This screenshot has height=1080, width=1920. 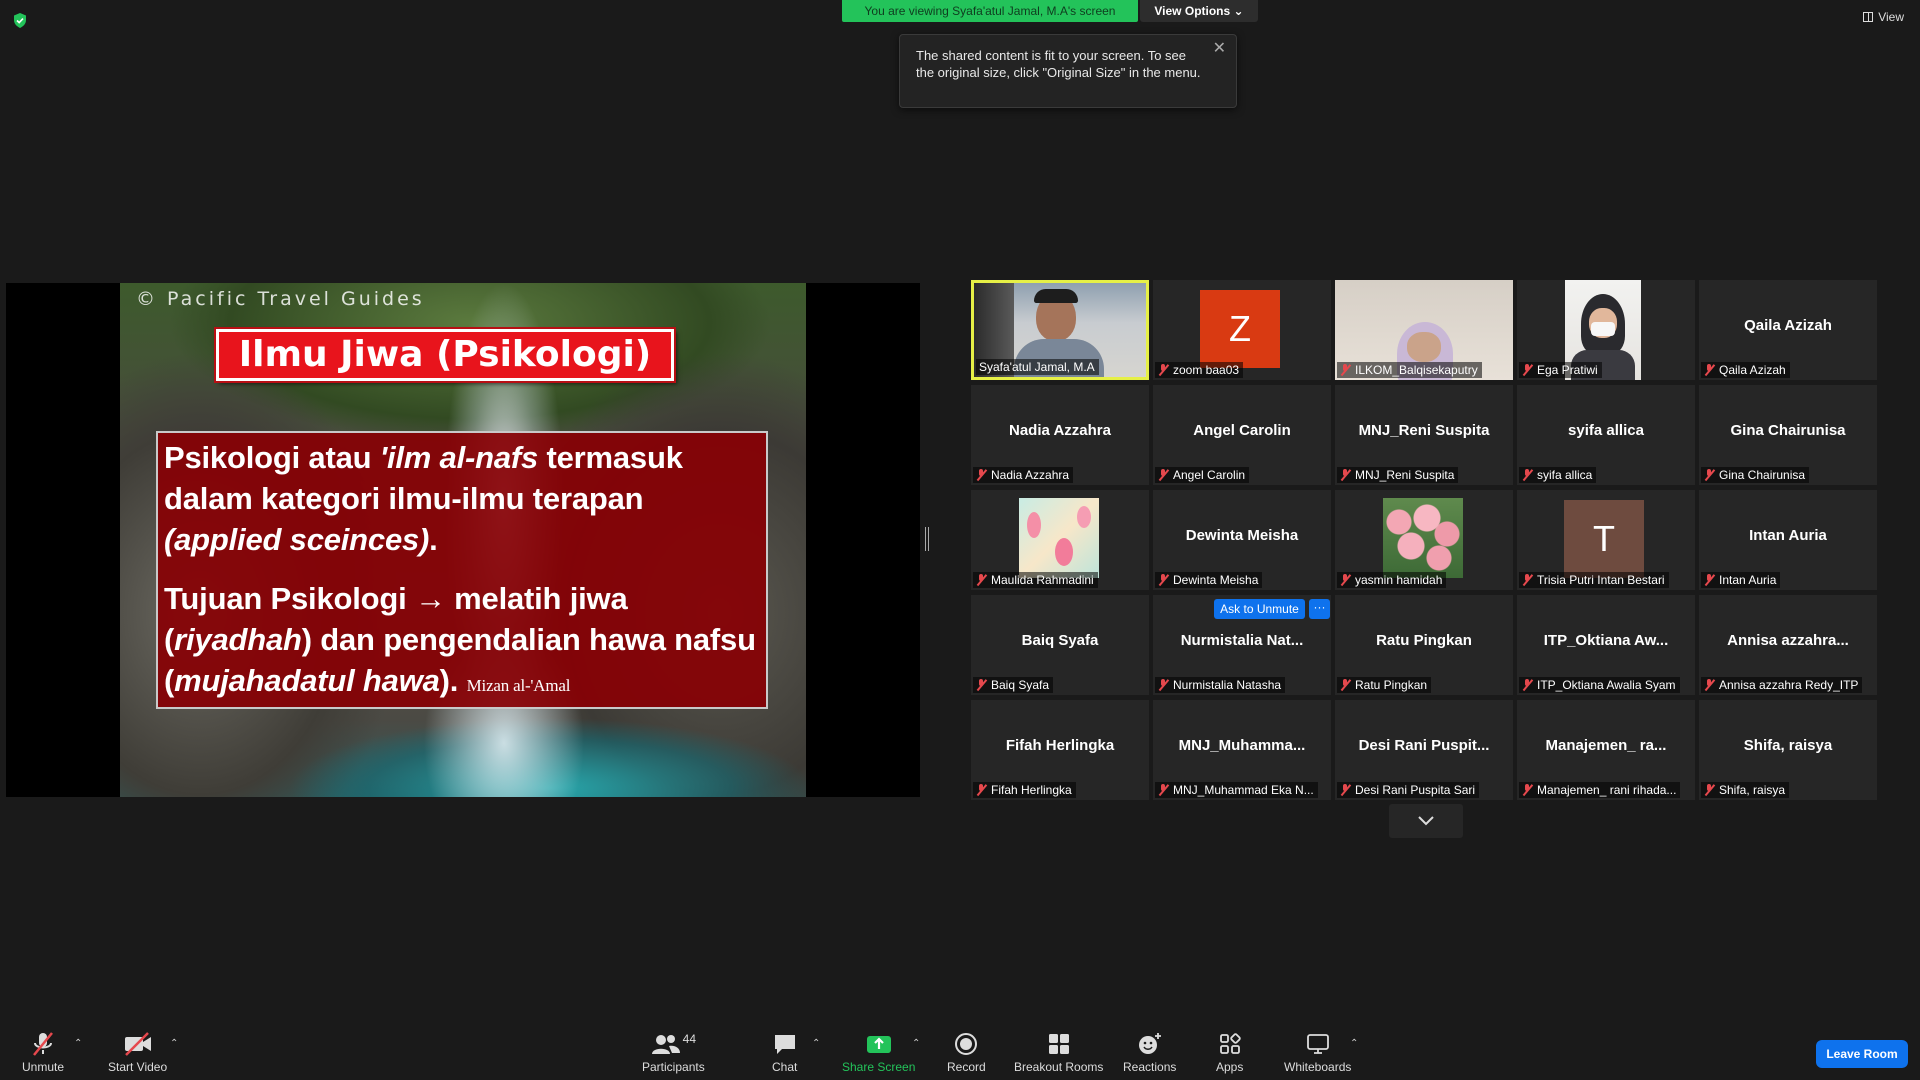 I want to click on breakout-rooms-button: Breakout Rooms, so click(x=1058, y=1052).